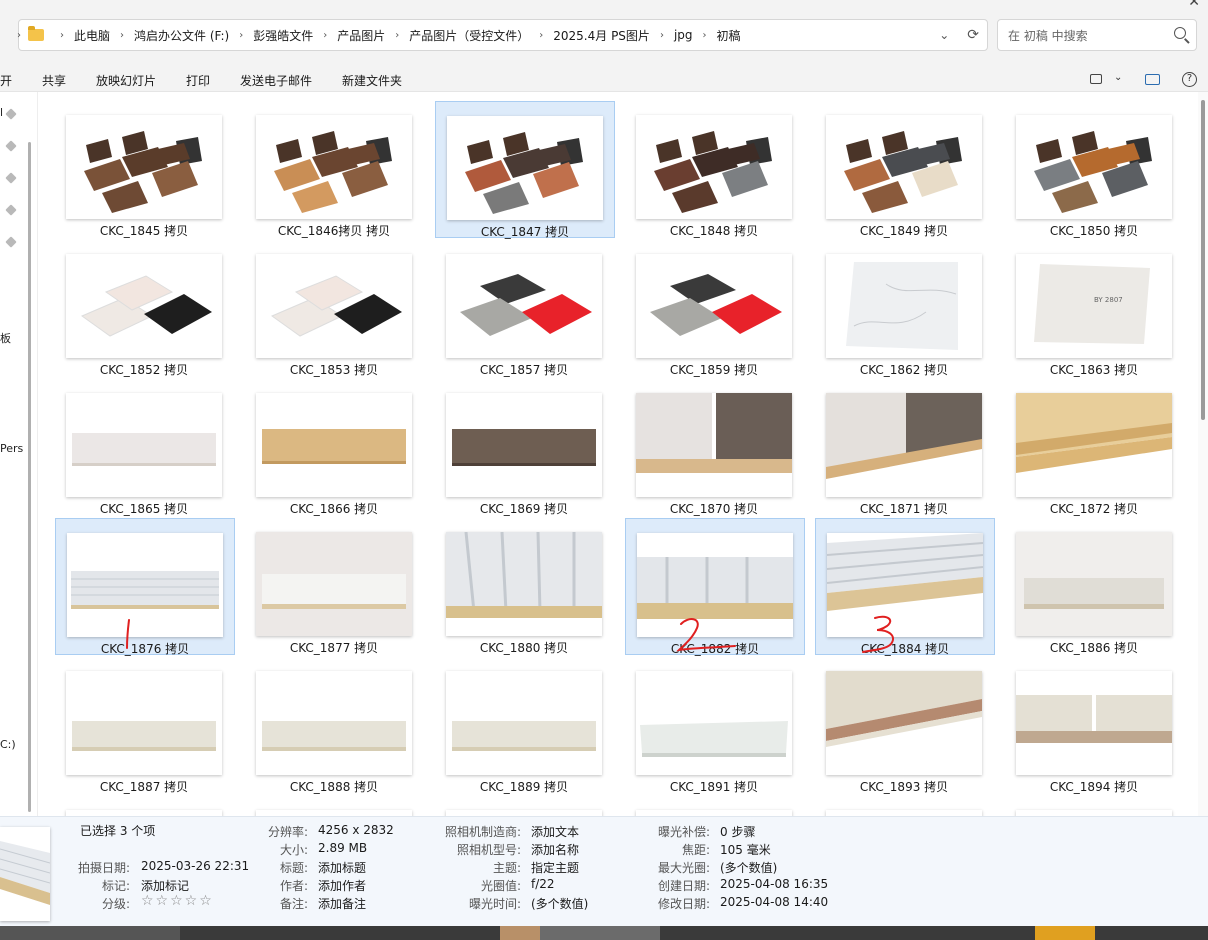 Image resolution: width=1208 pixels, height=940 pixels. I want to click on file-item: CKC_1850 拷贝, so click(1095, 169).